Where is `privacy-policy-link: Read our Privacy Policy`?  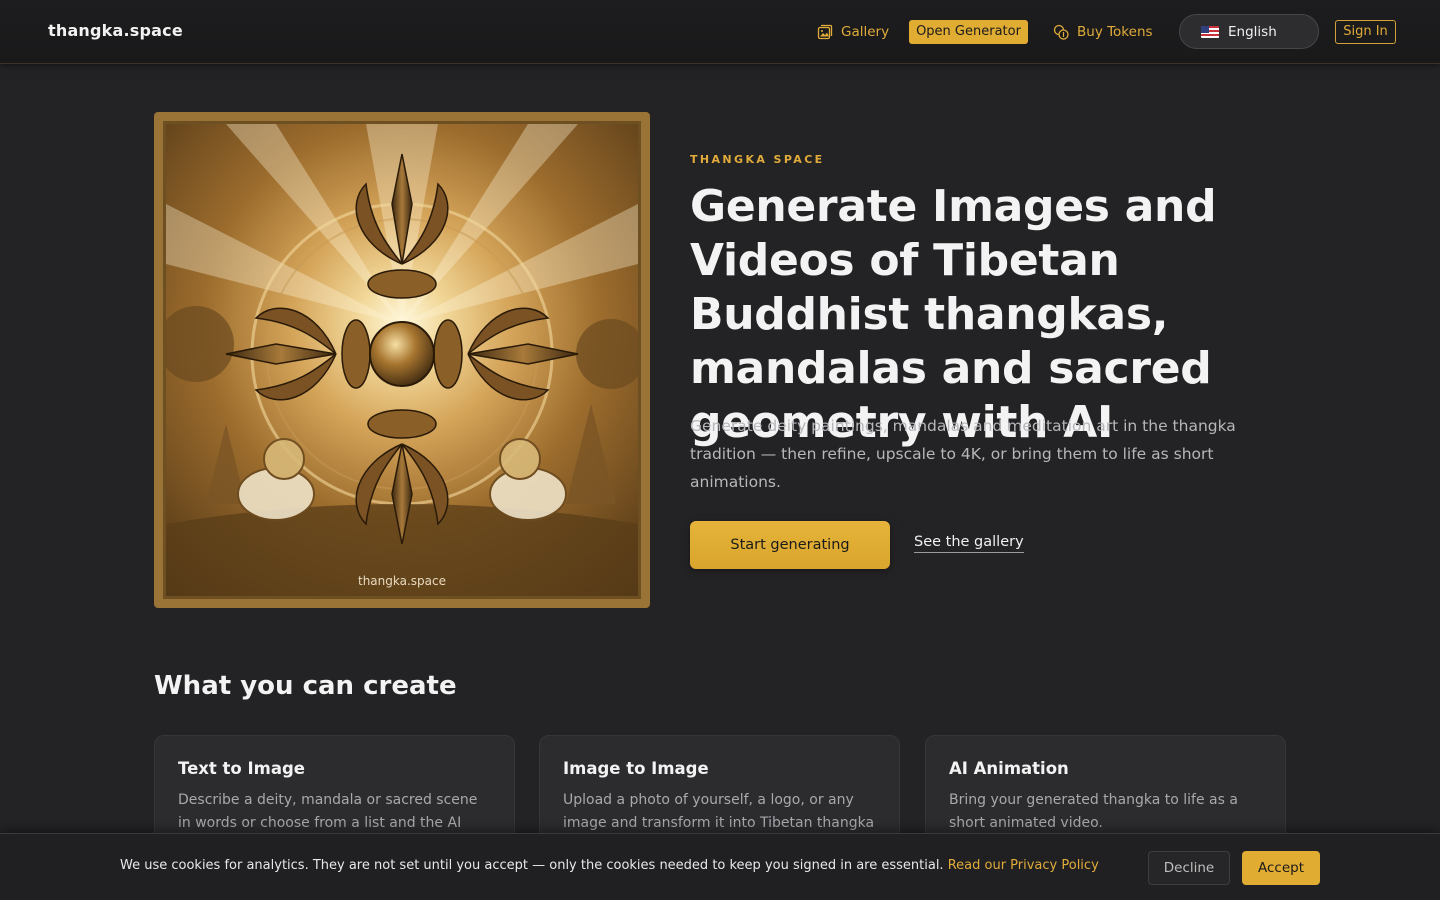 privacy-policy-link: Read our Privacy Policy is located at coordinates (1023, 865).